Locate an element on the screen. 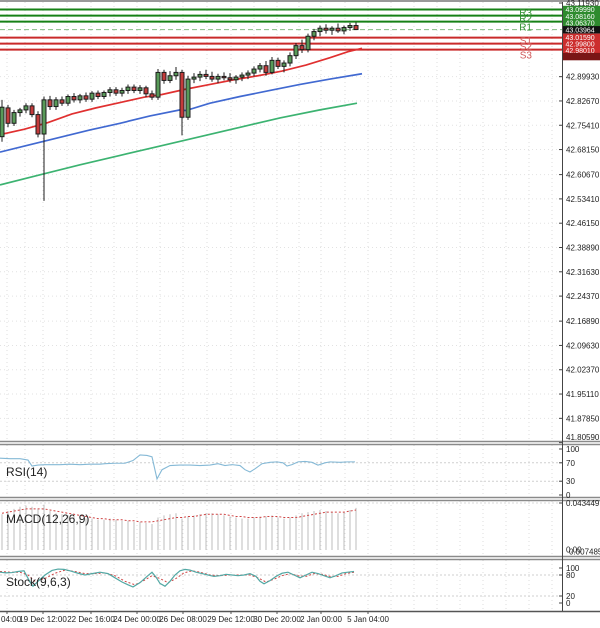 The image size is (600, 628). svg-text: 80 is located at coordinates (570, 575).